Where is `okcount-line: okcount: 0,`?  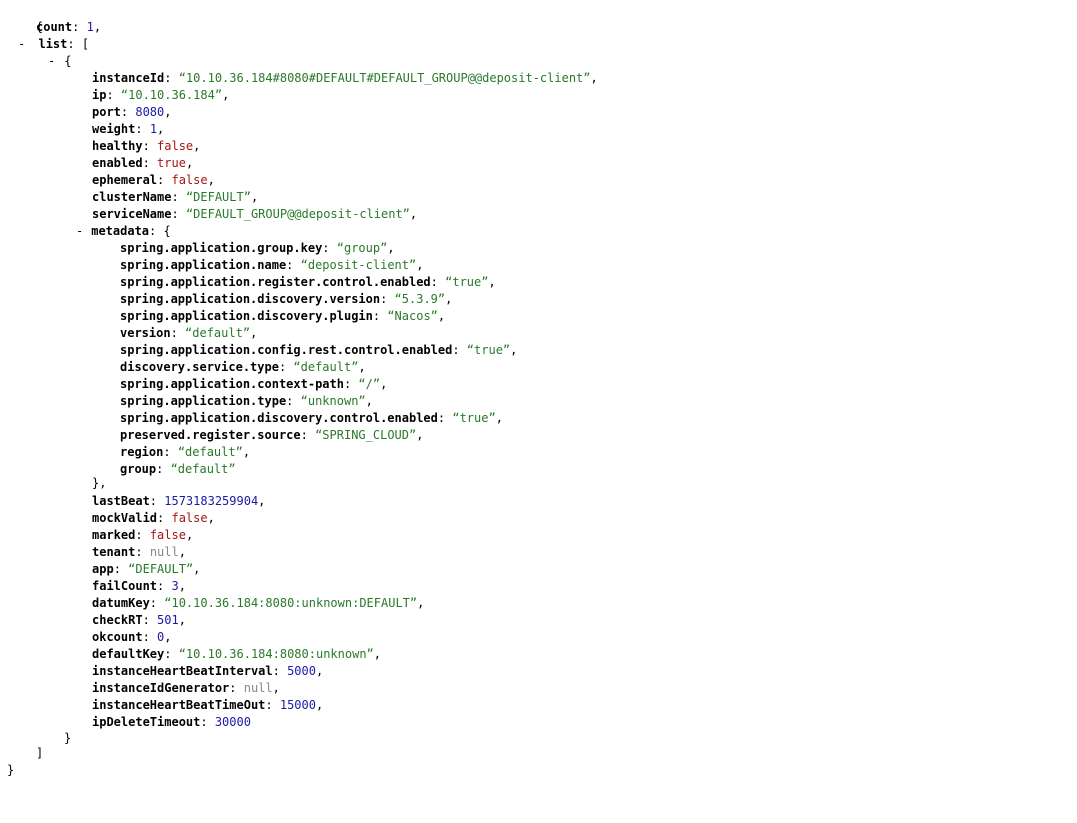
okcount-line: okcount: 0, is located at coordinates (132, 637).